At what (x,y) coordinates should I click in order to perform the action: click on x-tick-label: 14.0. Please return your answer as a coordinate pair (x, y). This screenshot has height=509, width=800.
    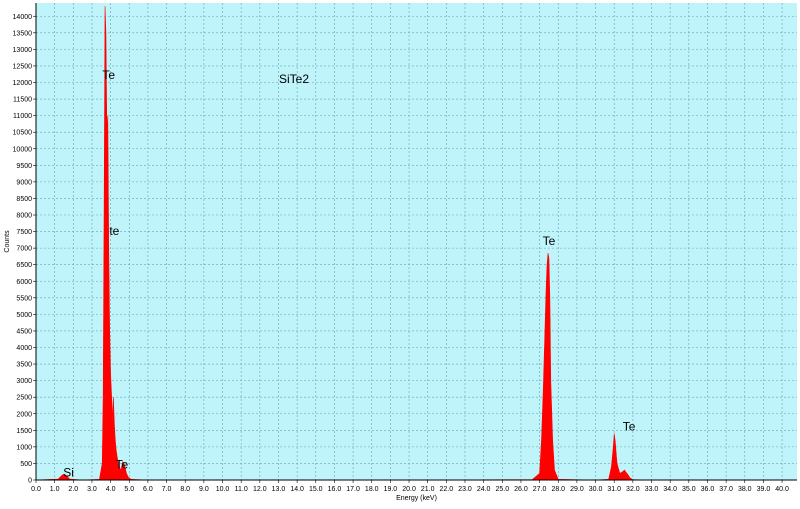
    Looking at the image, I should click on (297, 489).